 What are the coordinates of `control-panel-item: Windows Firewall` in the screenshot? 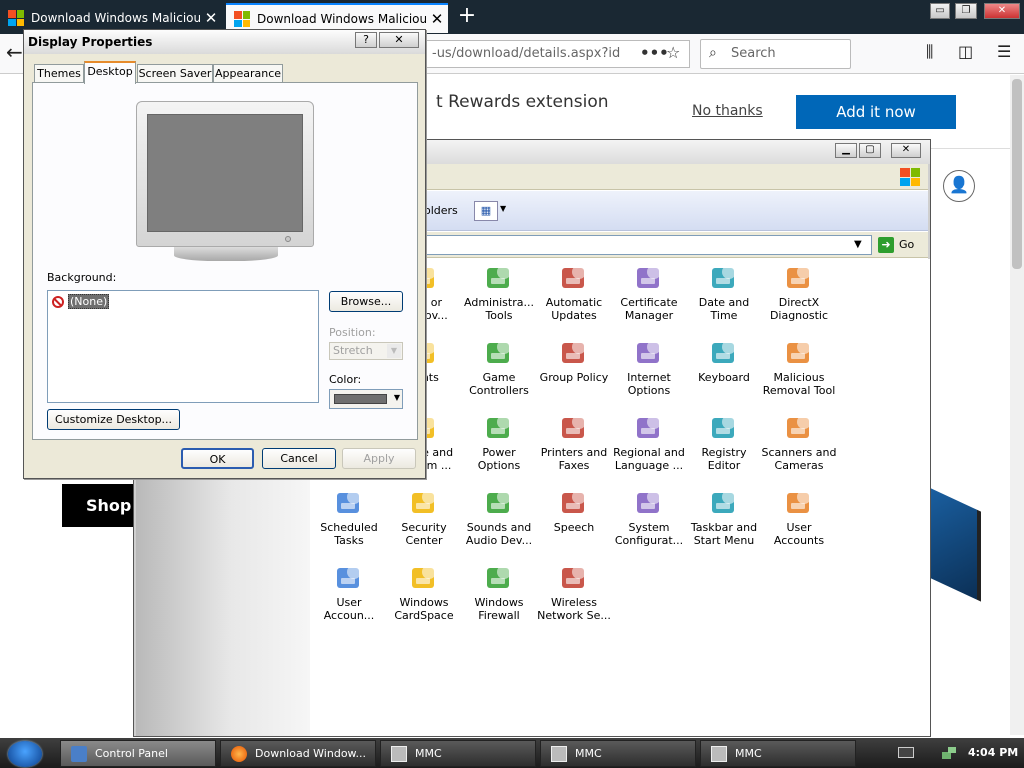 It's located at (499, 592).